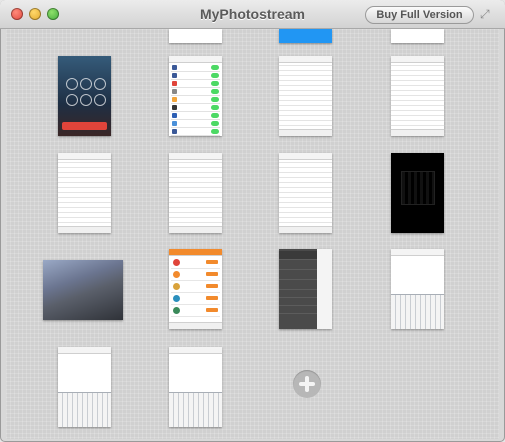 The image size is (505, 442). Describe the element at coordinates (195, 289) in the screenshot. I see `thumbnail-app-list` at that location.